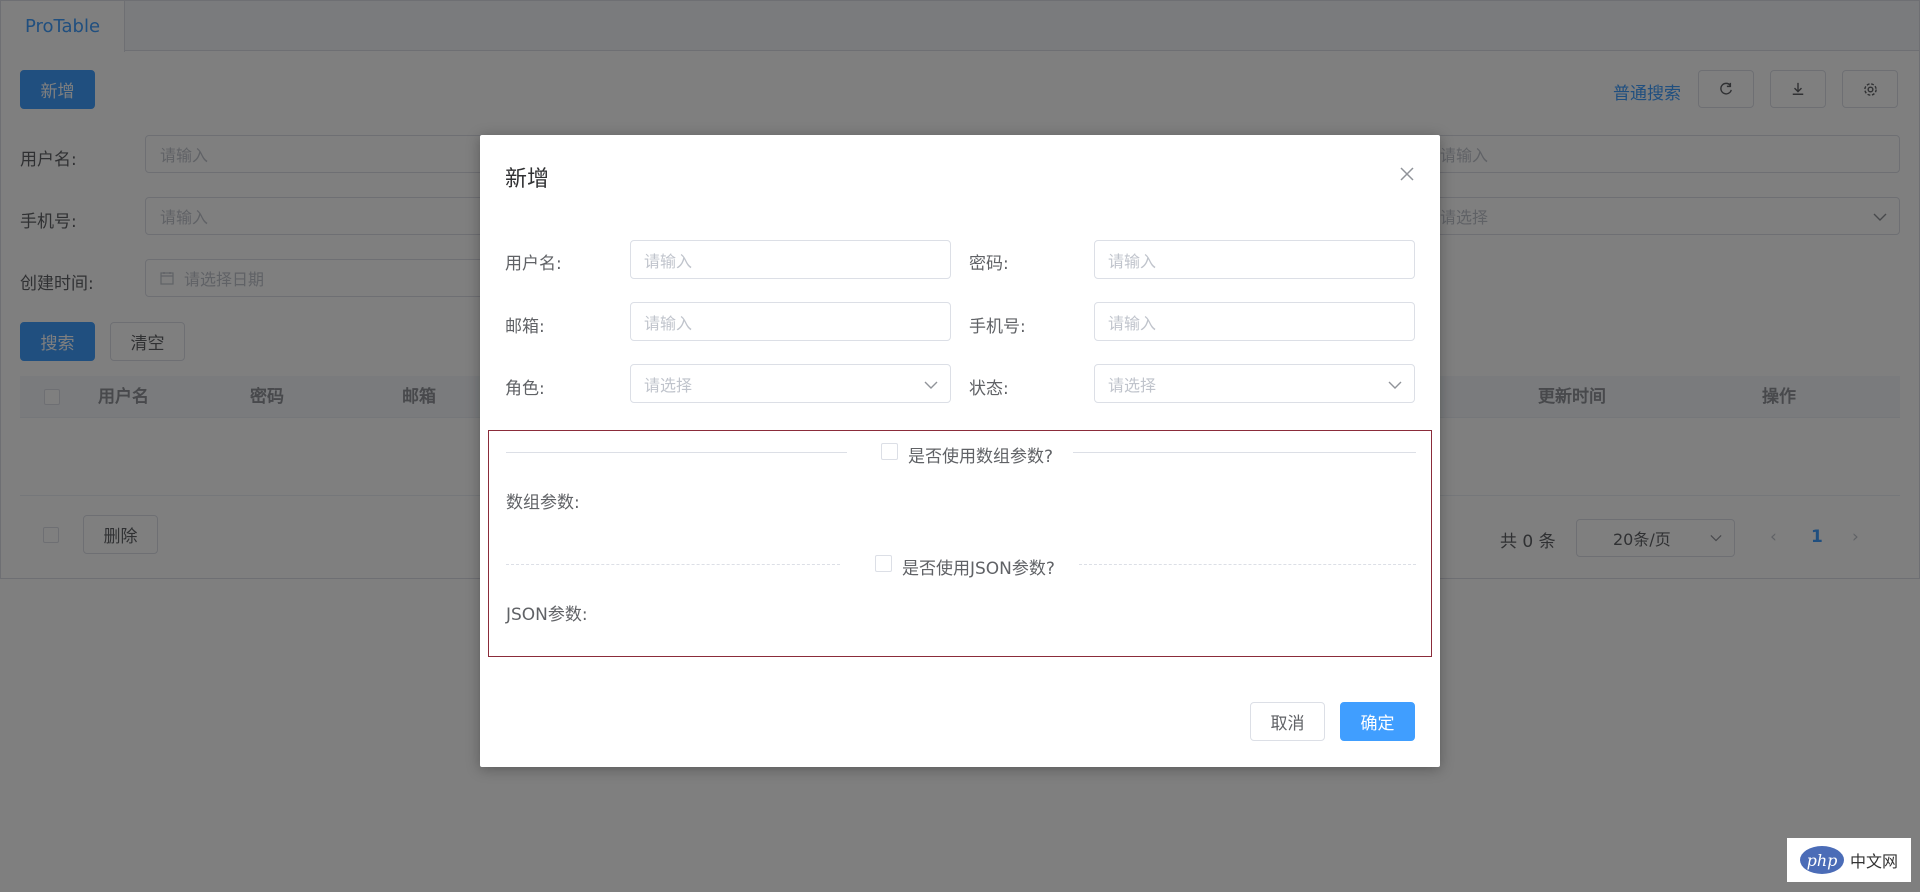  I want to click on array-divider-right, so click(1244, 452).